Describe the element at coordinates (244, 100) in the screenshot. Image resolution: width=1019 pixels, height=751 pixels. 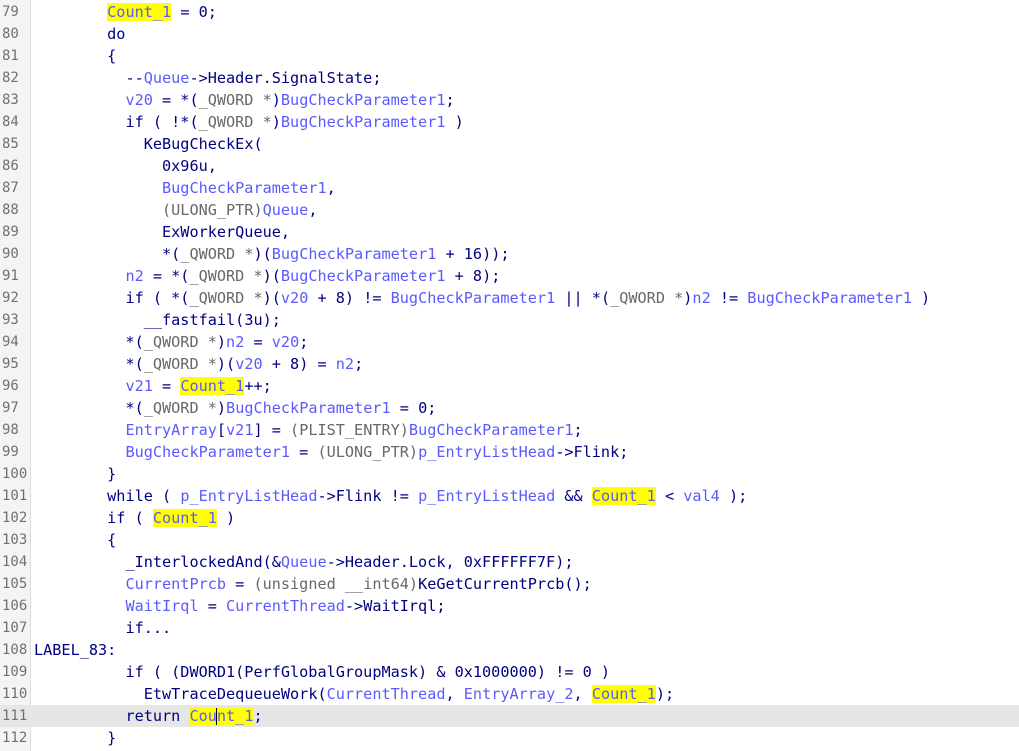
I see `code-text: v20 = *(_QWORD *)BugCheckParameter1;` at that location.